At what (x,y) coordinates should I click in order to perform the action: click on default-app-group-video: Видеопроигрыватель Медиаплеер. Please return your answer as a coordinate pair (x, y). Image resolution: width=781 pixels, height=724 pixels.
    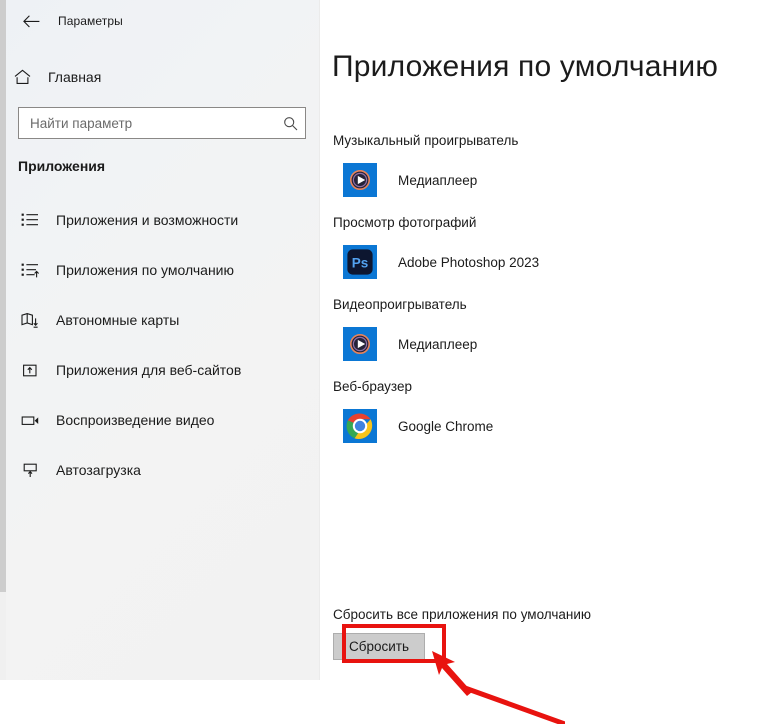
    Looking at the image, I should click on (548, 330).